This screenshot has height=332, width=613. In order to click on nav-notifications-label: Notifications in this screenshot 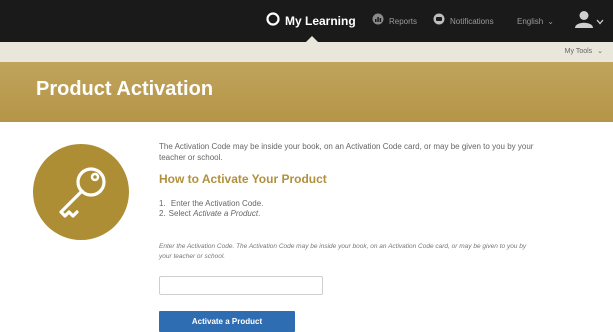, I will do `click(472, 21)`.